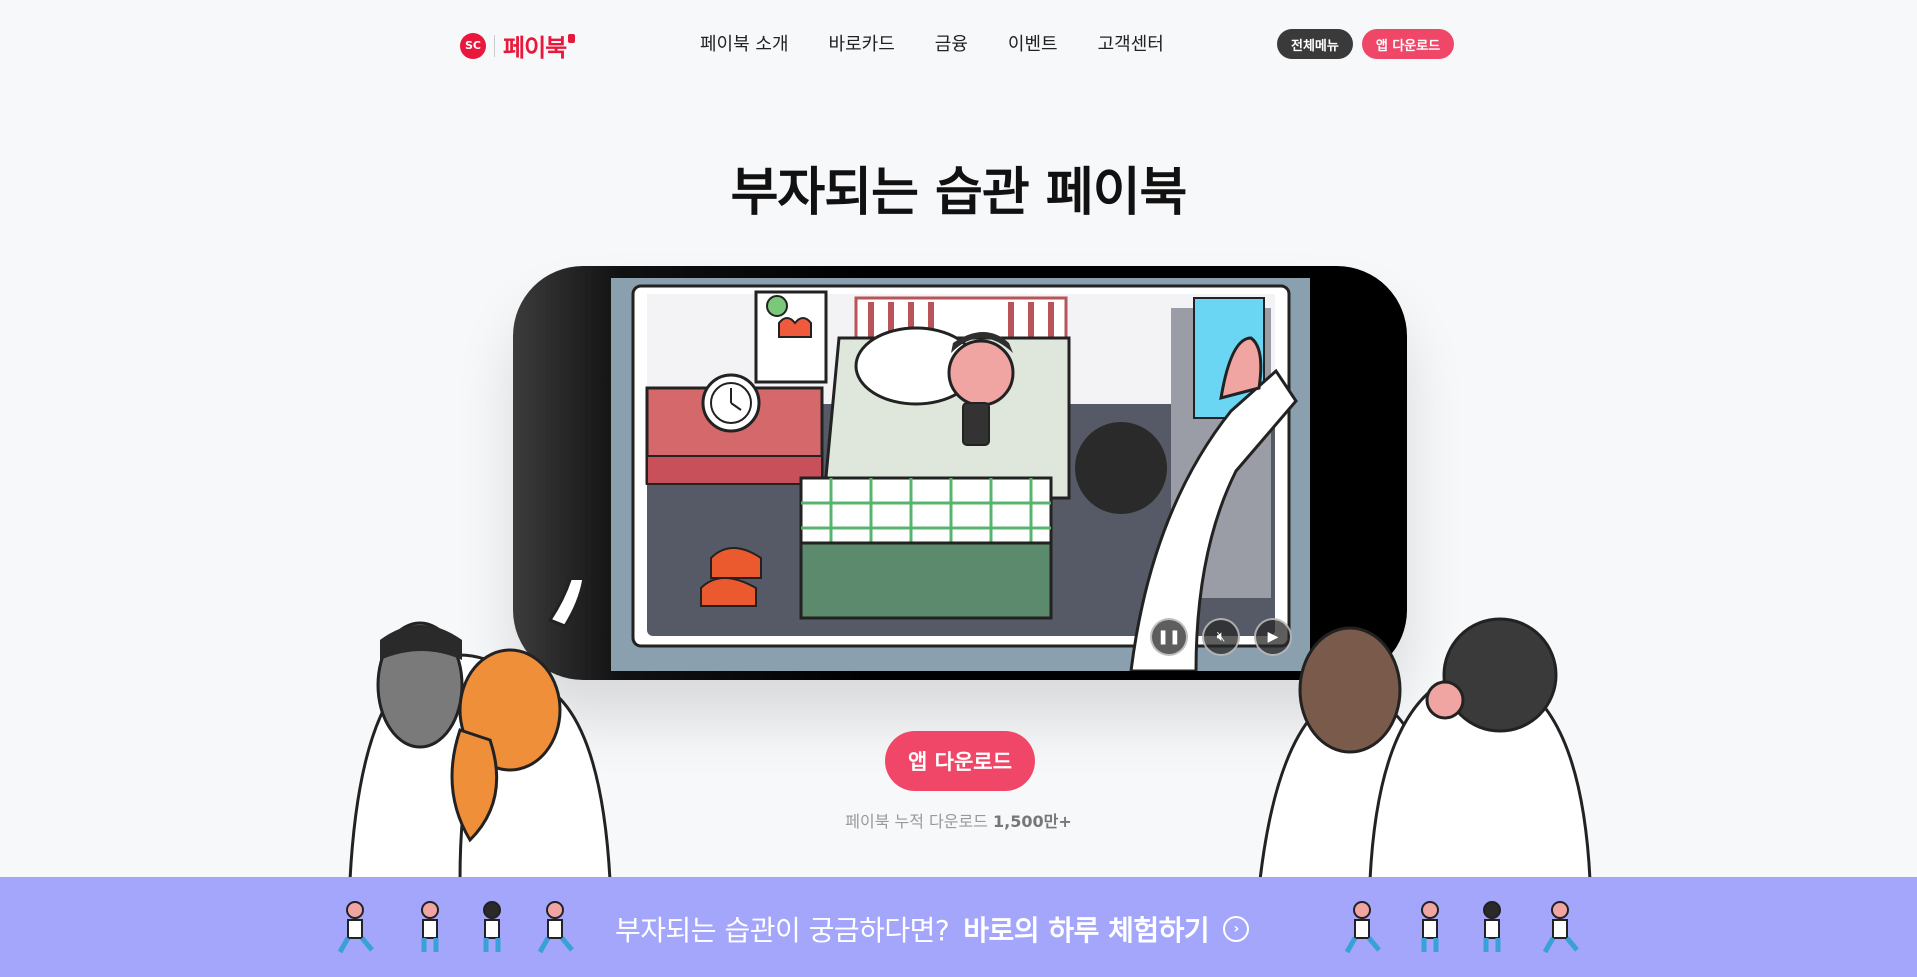 This screenshot has height=977, width=1917. I want to click on header-buttons: 전체메뉴 앱 다운로드, so click(1366, 44).